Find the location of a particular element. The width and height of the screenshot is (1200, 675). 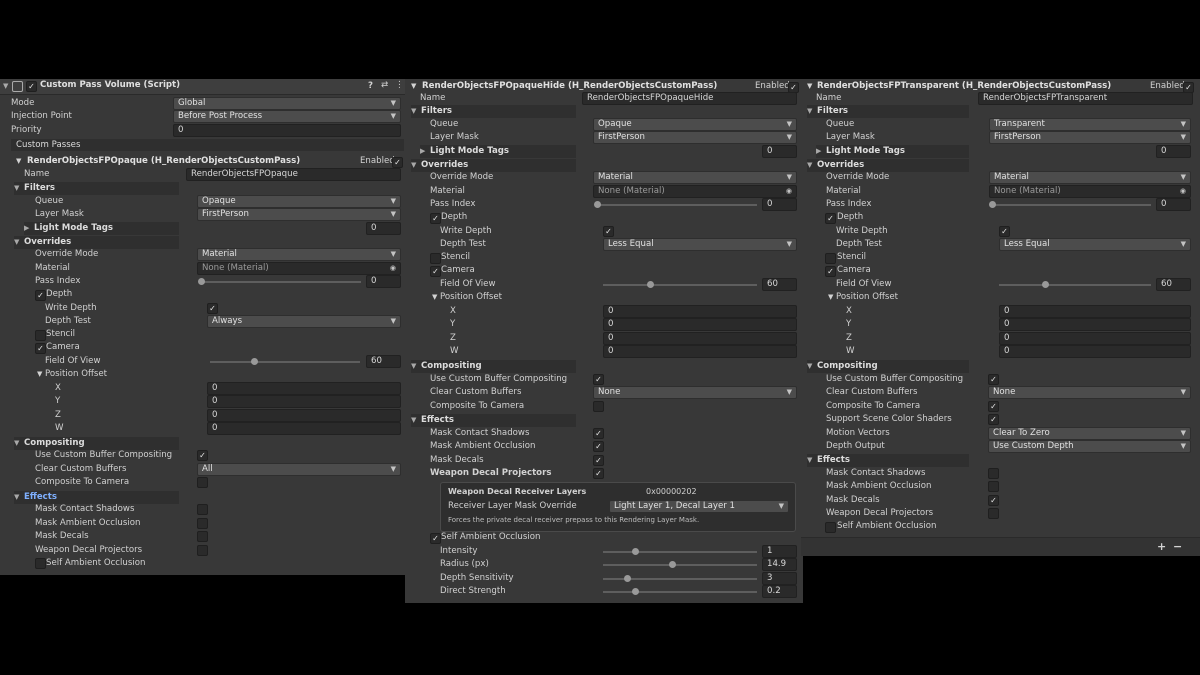

depth-output-dropdown: Use Custom Depth ▼ is located at coordinates (1089, 446).